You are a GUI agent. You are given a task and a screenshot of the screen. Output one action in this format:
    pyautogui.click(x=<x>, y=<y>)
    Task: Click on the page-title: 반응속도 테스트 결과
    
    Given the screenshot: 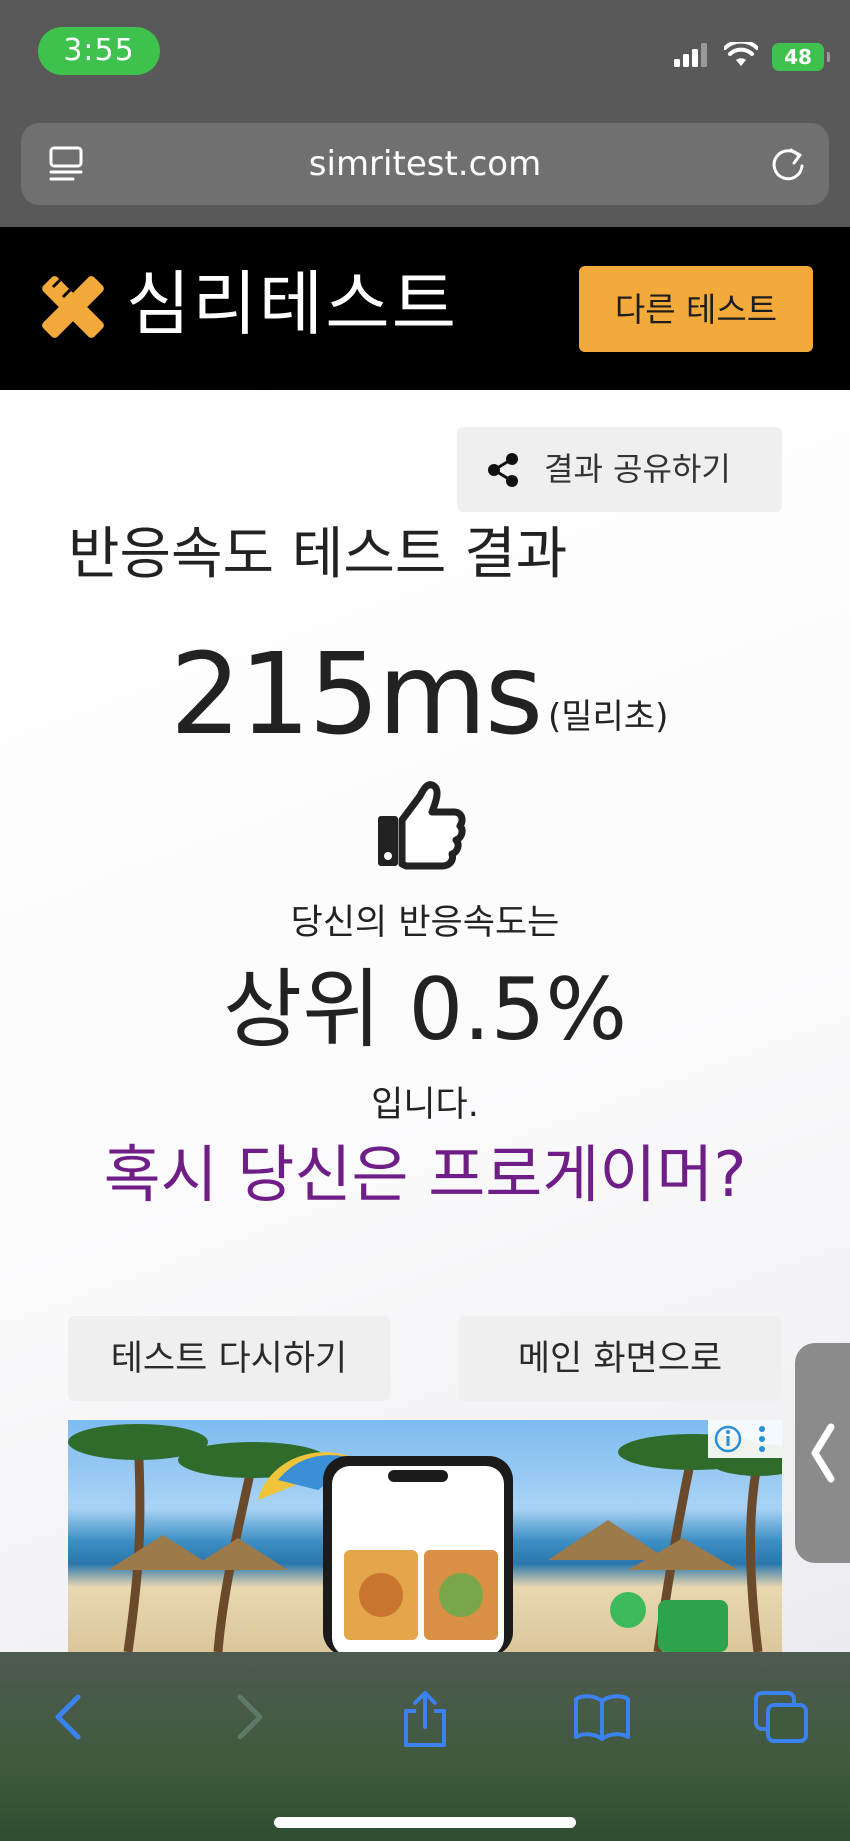 What is the action you would take?
    pyautogui.click(x=318, y=554)
    